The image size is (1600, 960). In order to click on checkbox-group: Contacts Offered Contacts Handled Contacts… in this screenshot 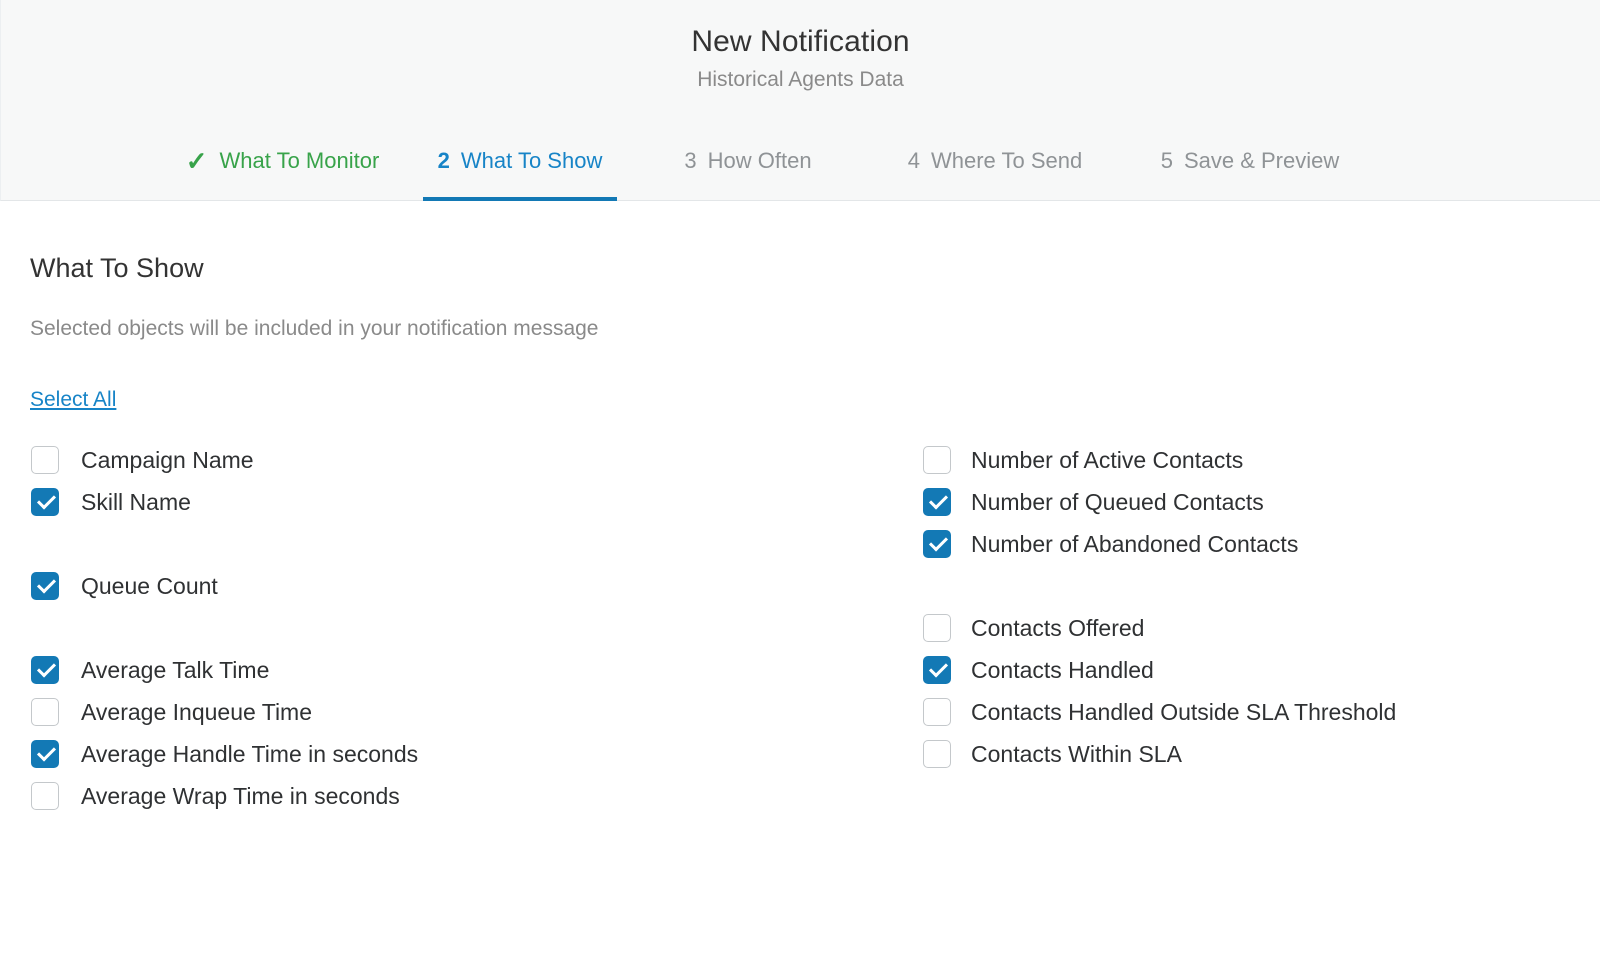, I will do `click(1253, 691)`.